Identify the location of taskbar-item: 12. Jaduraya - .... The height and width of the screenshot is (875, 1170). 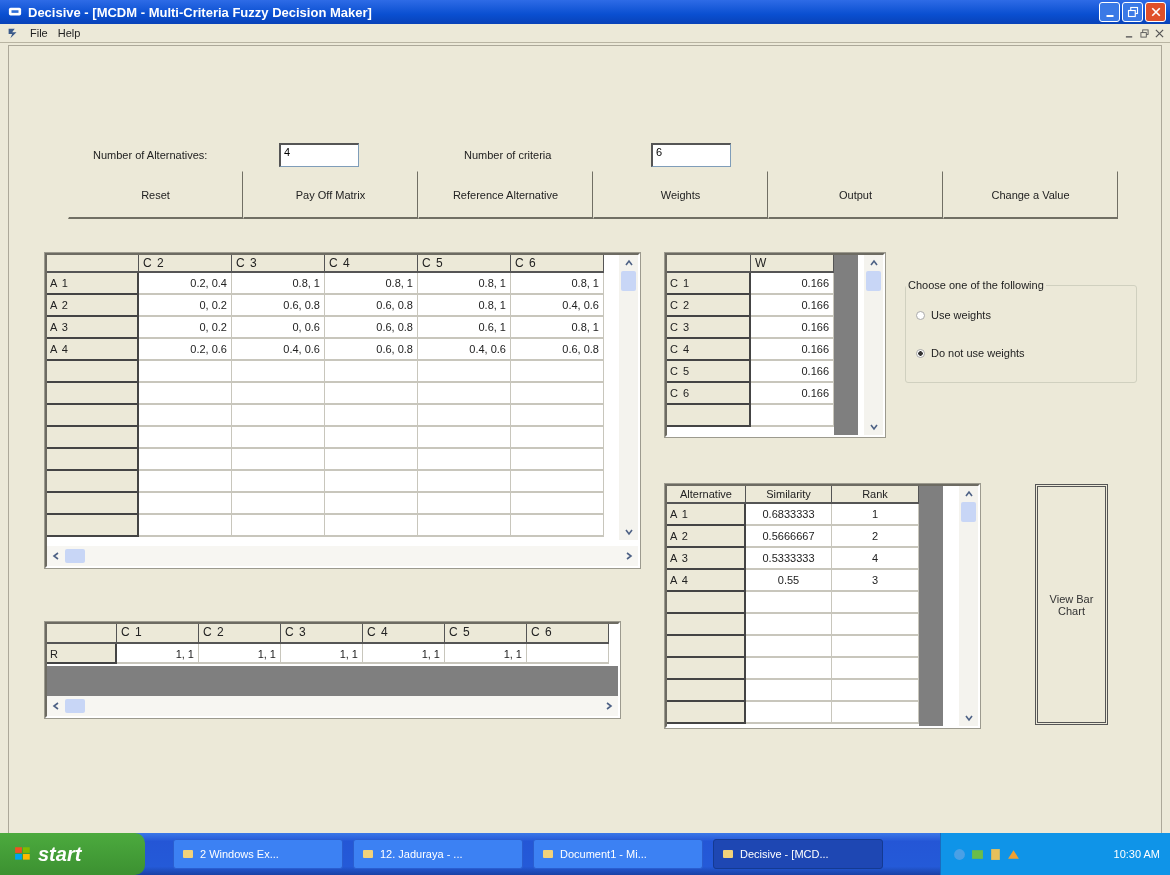
(438, 854).